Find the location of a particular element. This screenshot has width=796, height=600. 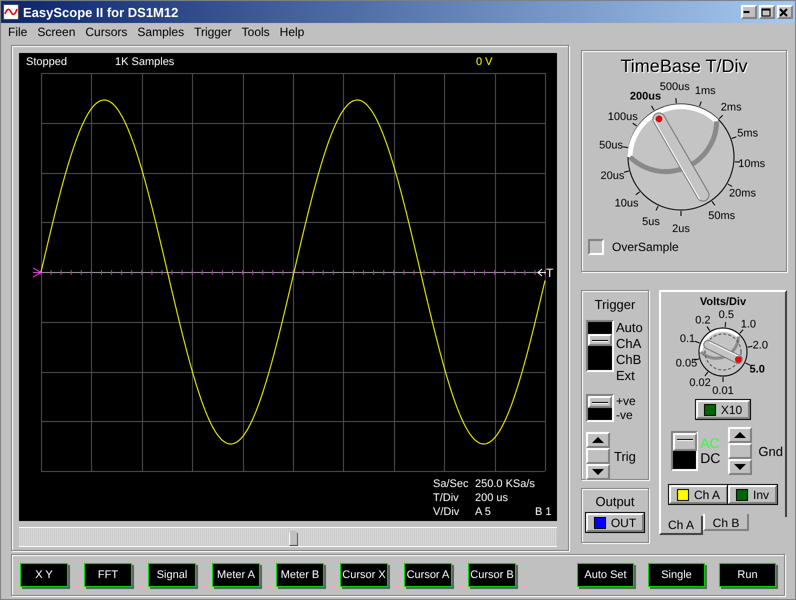

toolbar-button: Meter A is located at coordinates (236, 575).